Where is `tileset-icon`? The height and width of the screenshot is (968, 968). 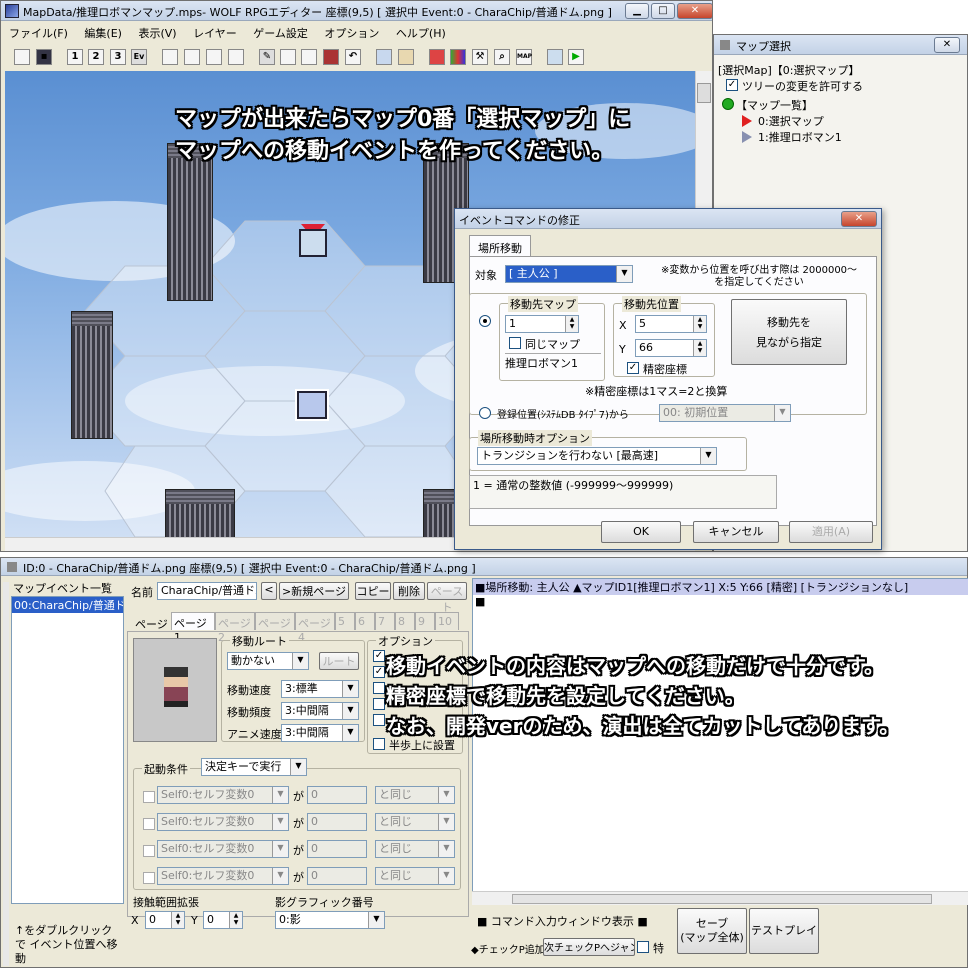
tileset-icon is located at coordinates (458, 57).